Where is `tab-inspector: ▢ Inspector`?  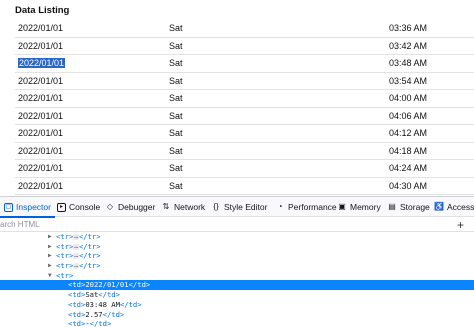 tab-inspector: ▢ Inspector is located at coordinates (27, 207).